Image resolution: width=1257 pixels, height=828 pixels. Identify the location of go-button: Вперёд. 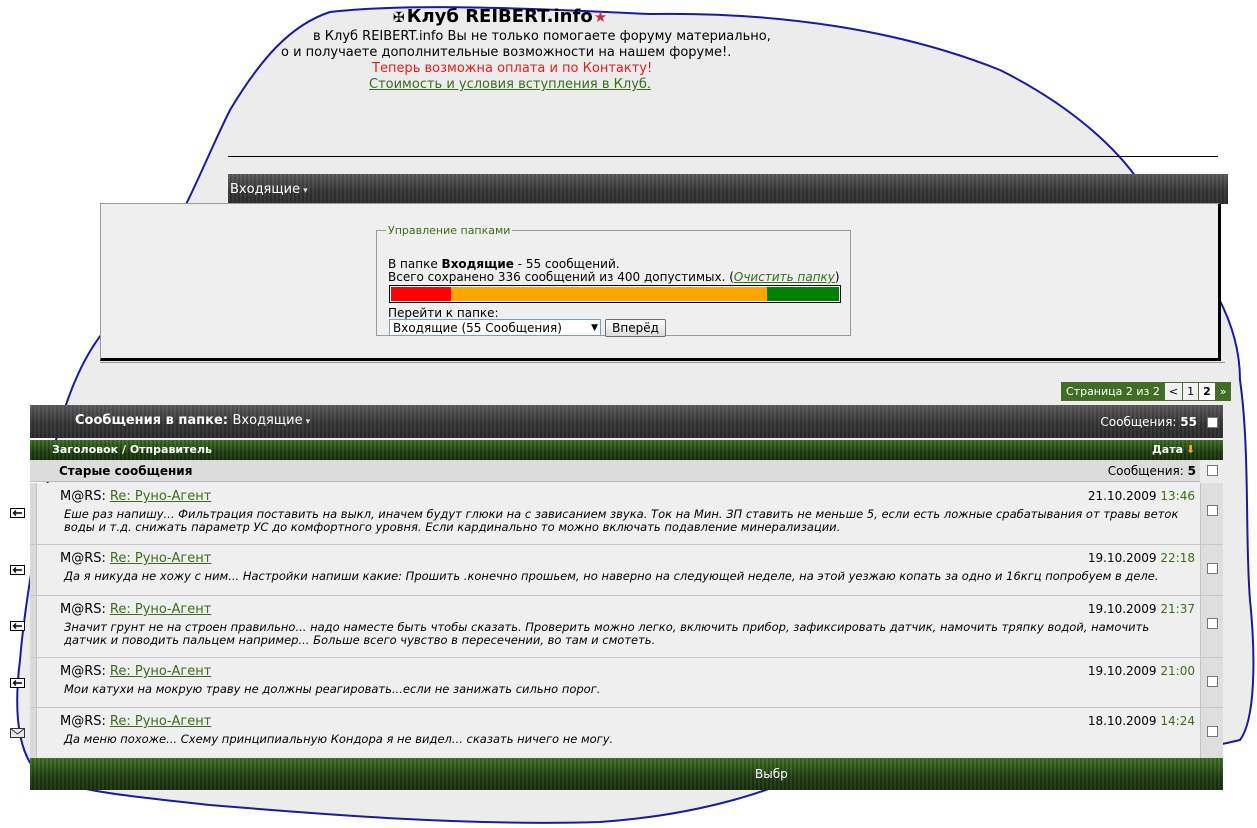
(635, 328).